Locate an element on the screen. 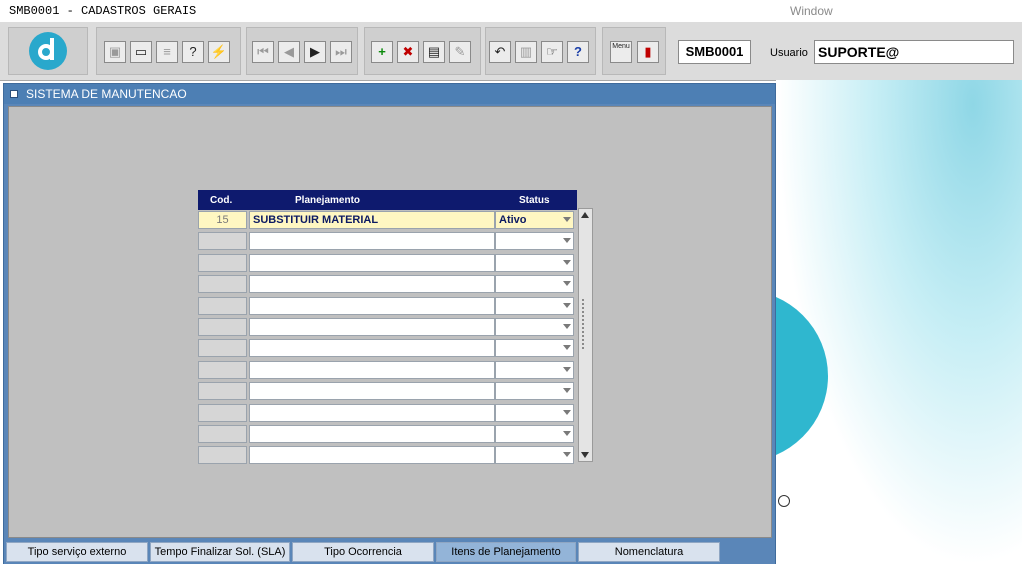 The width and height of the screenshot is (1022, 568). next-record-button: ▶ is located at coordinates (315, 52).